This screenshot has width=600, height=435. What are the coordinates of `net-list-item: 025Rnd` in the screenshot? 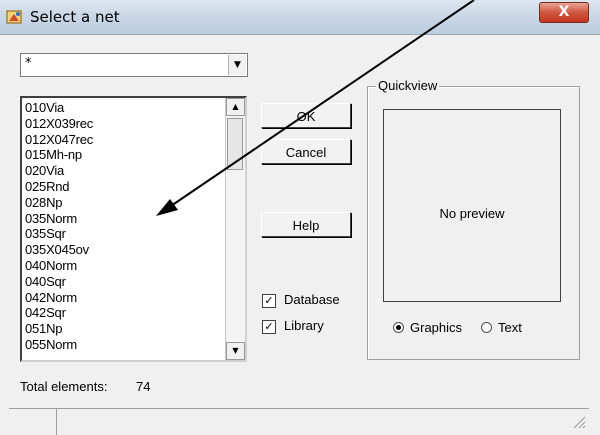 It's located at (126, 187).